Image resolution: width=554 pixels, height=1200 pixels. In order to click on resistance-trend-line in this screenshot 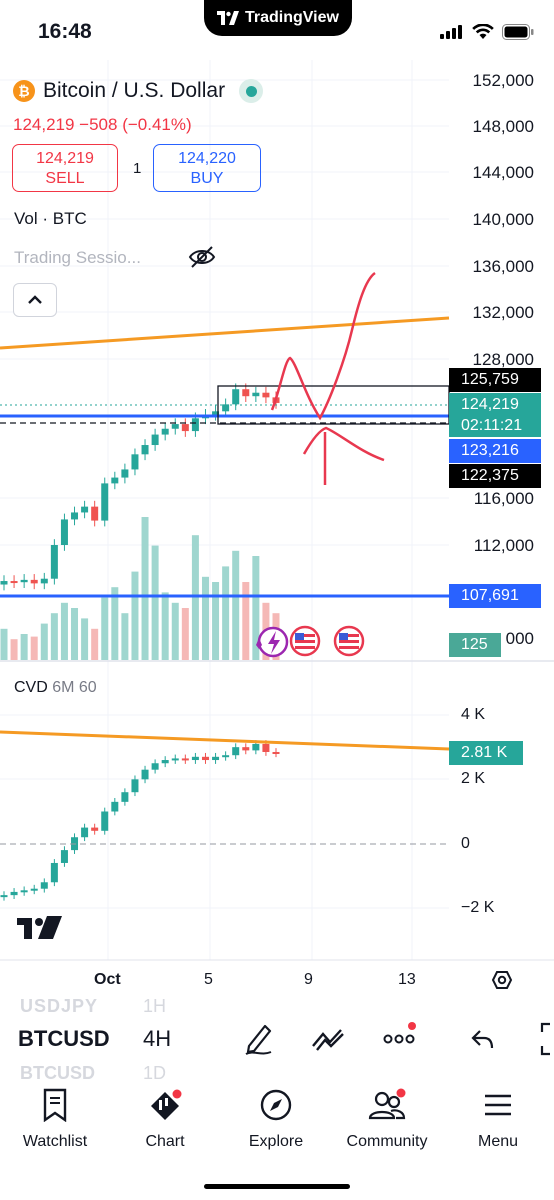, I will do `click(225, 333)`.